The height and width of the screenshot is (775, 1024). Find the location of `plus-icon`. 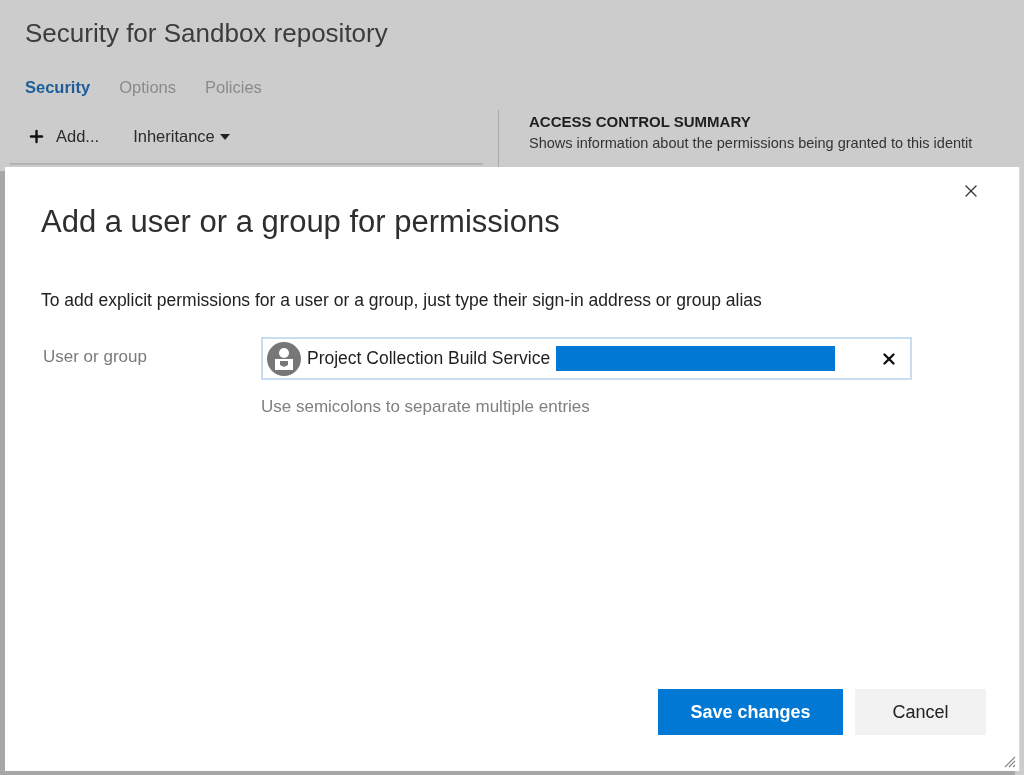

plus-icon is located at coordinates (36, 136).